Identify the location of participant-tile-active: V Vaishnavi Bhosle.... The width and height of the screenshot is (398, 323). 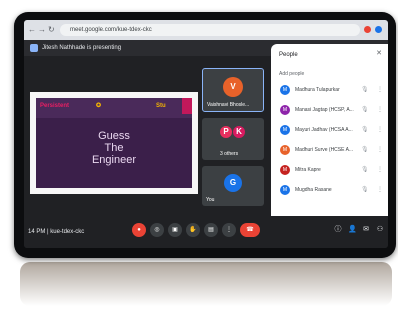
(233, 90).